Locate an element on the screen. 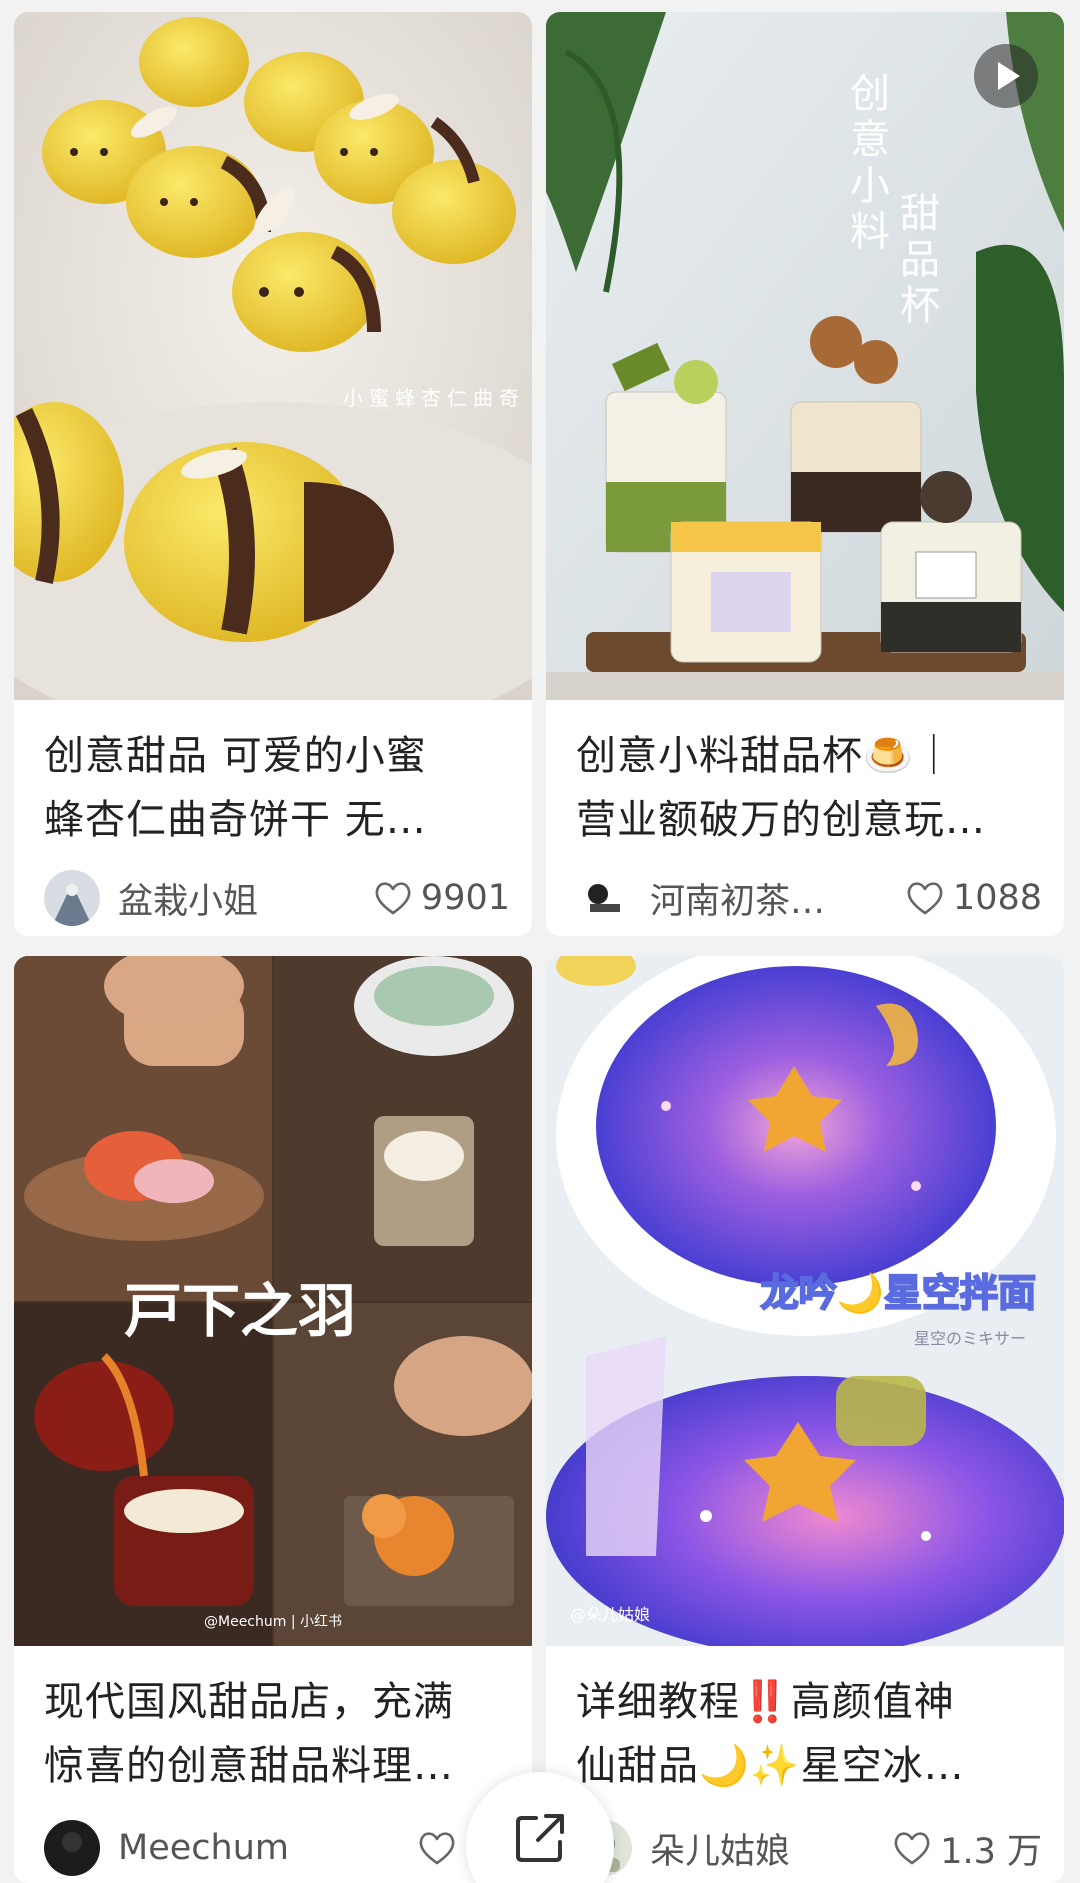 This screenshot has width=1080, height=1883. like-count: 1.3 万 is located at coordinates (991, 1851).